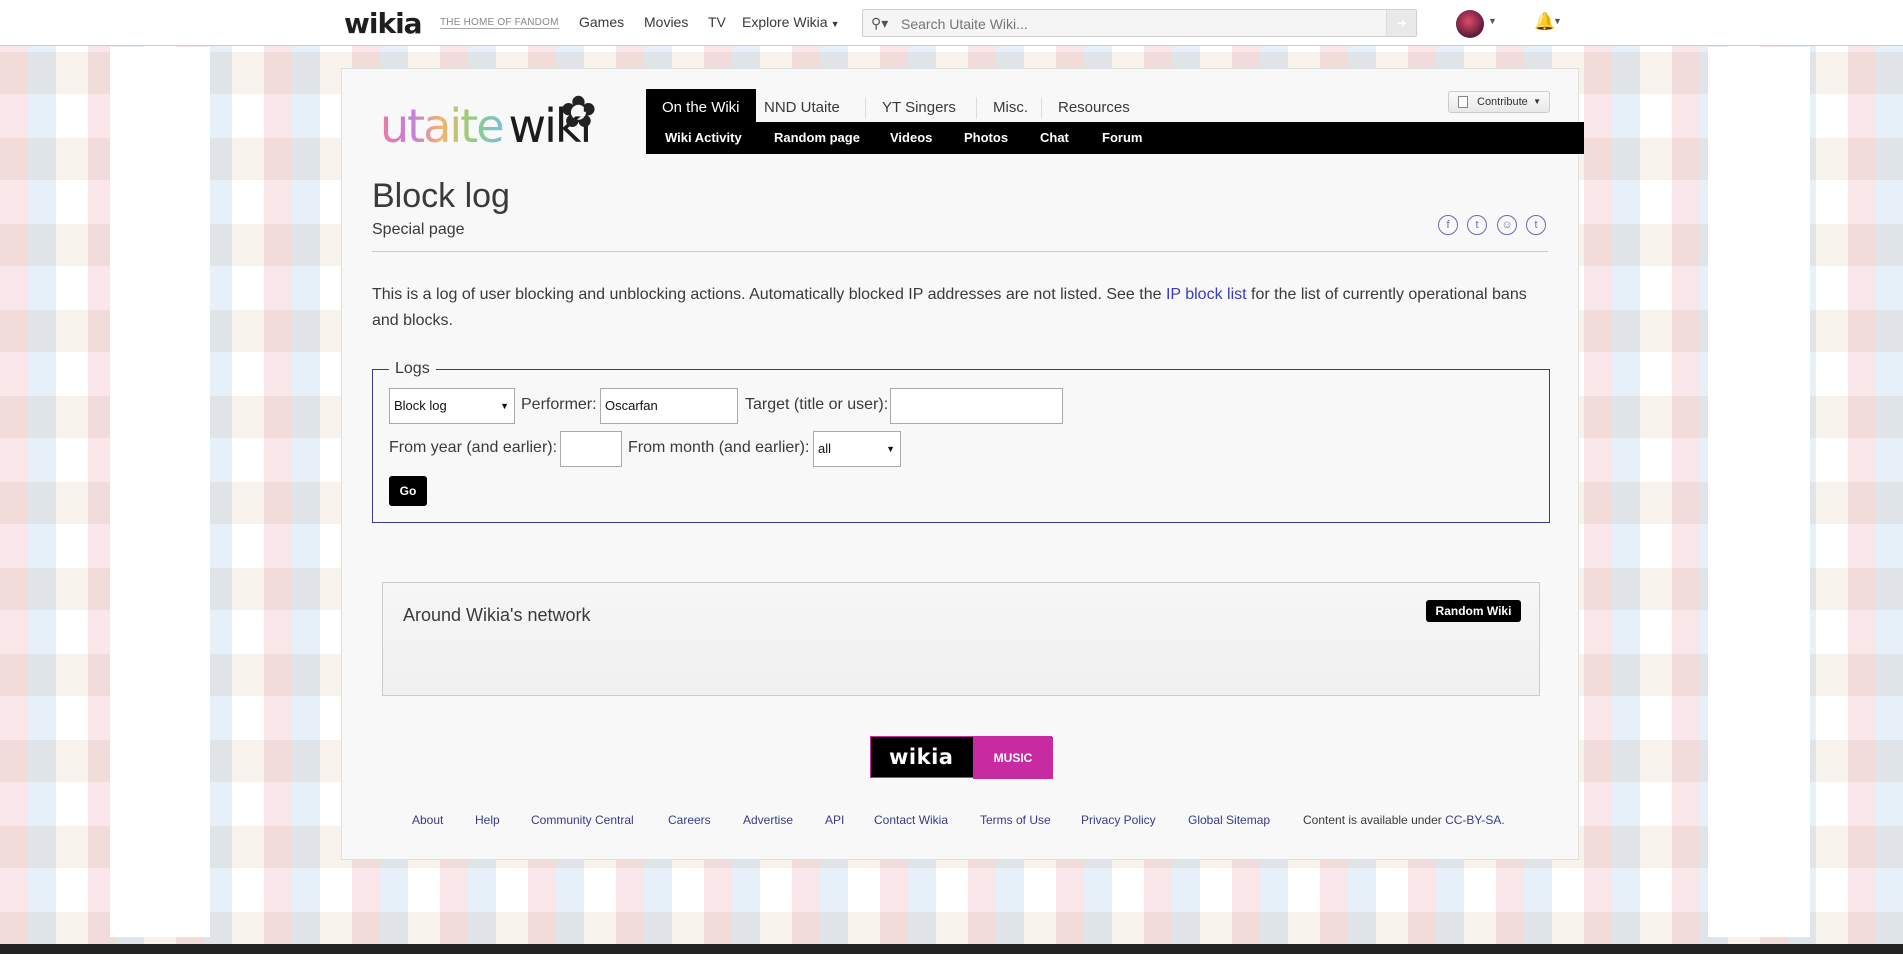 Image resolution: width=1903 pixels, height=954 pixels. What do you see at coordinates (802, 106) in the screenshot?
I see `tab-nnd-utaite: NND Utaite` at bounding box center [802, 106].